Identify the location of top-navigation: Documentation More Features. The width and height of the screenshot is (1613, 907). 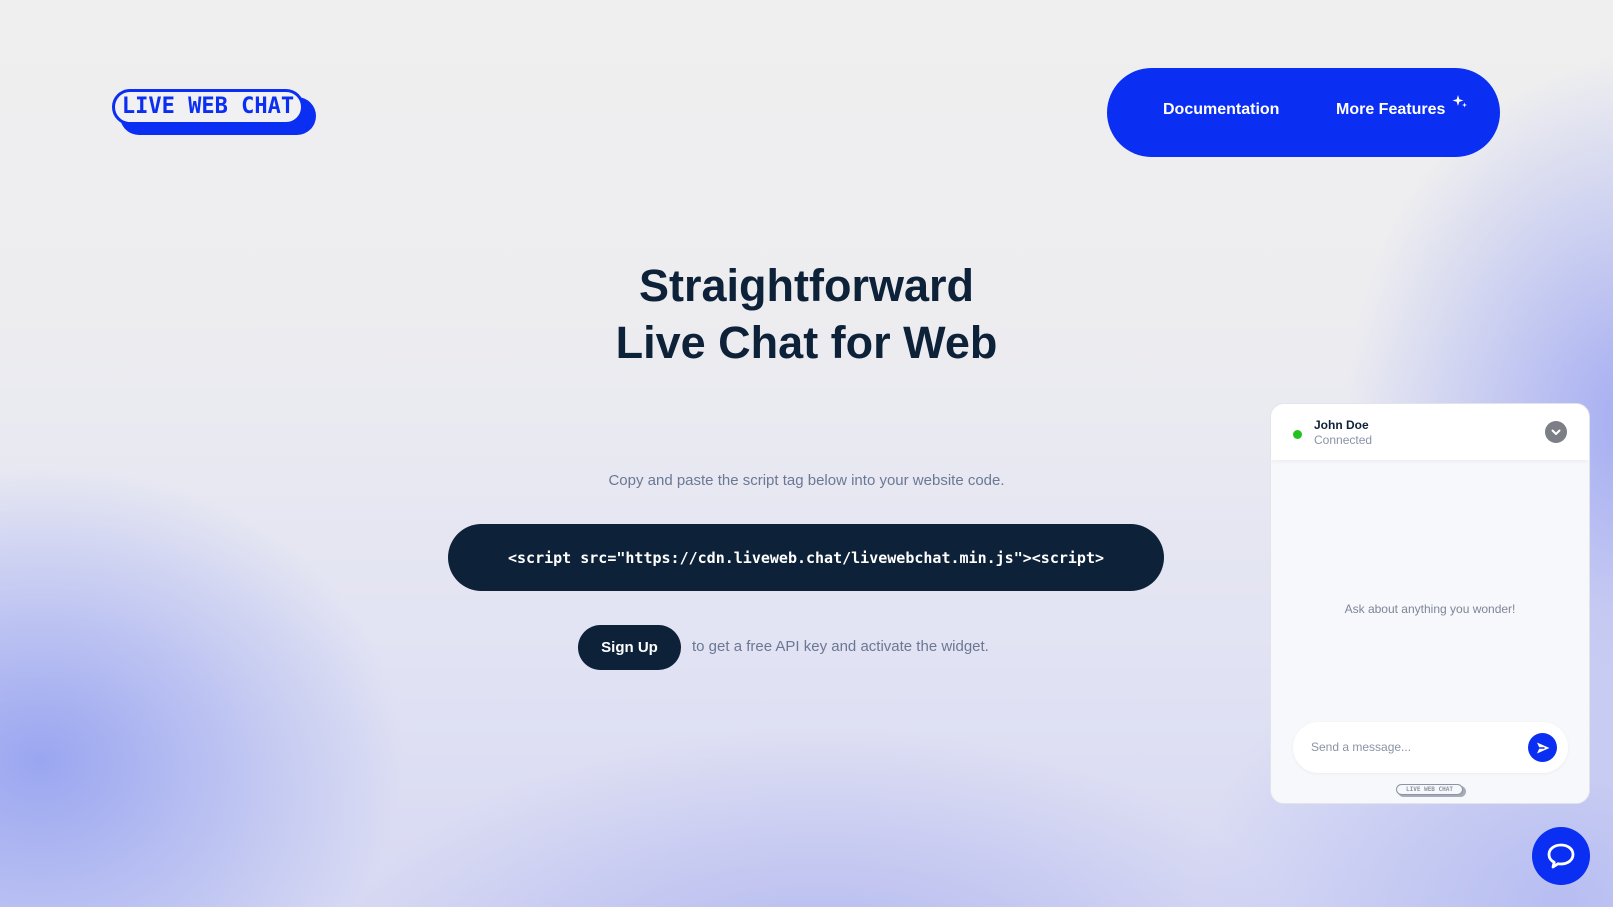
(1303, 112).